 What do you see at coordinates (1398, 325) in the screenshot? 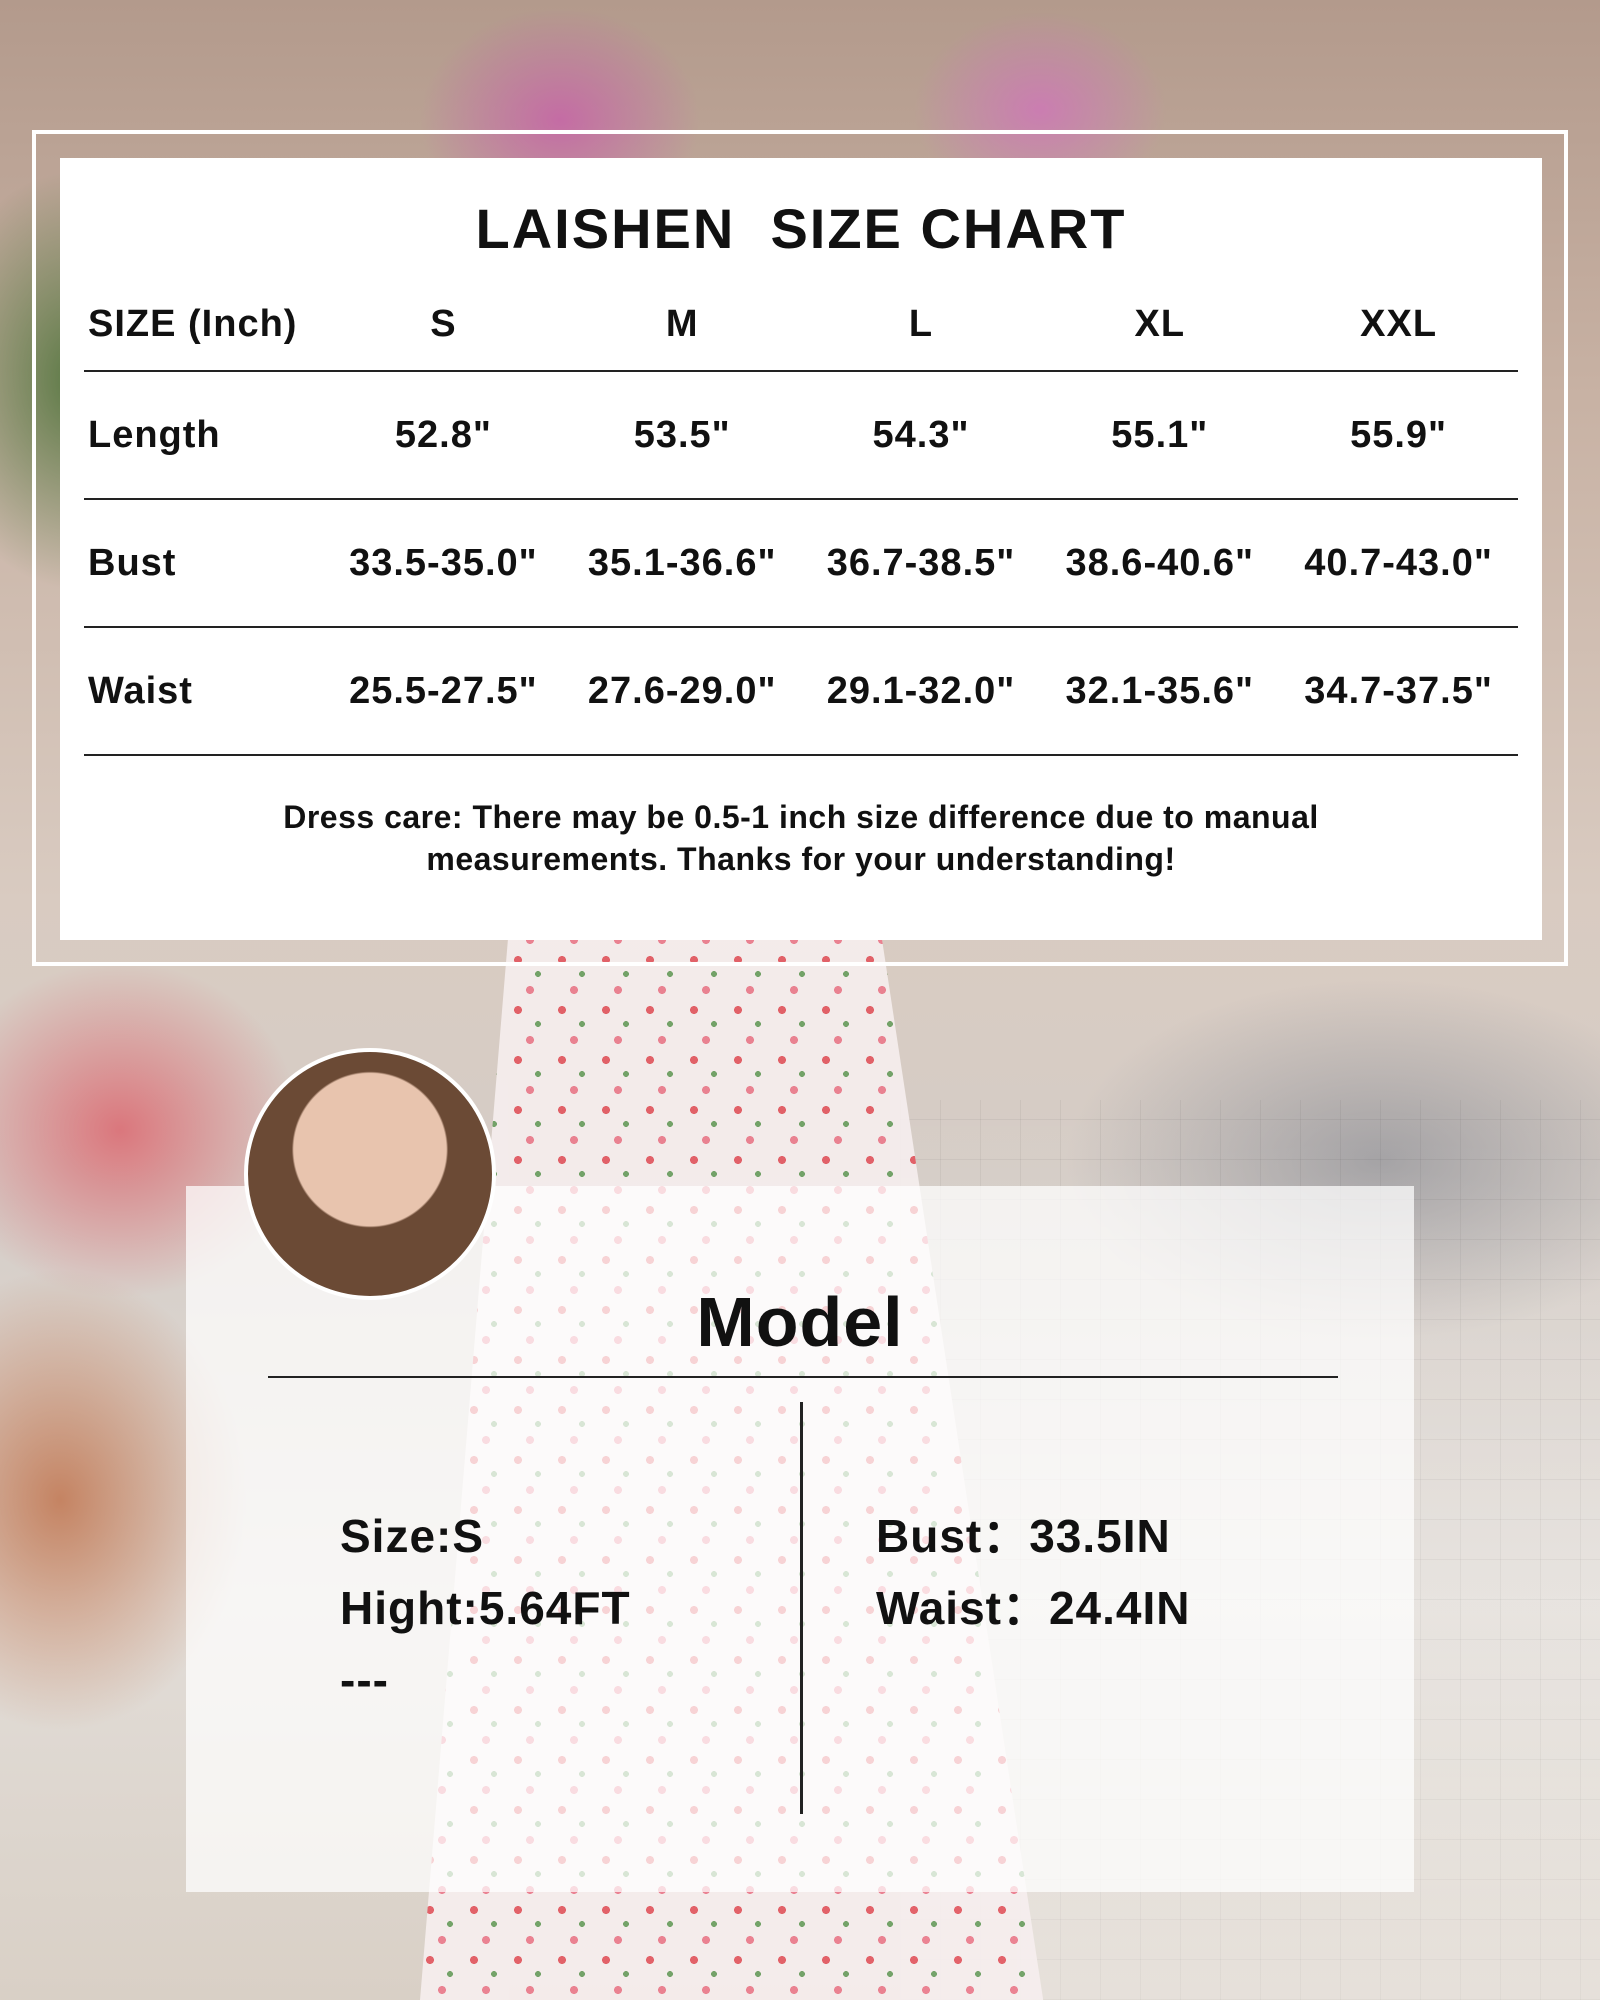
I see `size-table-header-xxl: XXL` at bounding box center [1398, 325].